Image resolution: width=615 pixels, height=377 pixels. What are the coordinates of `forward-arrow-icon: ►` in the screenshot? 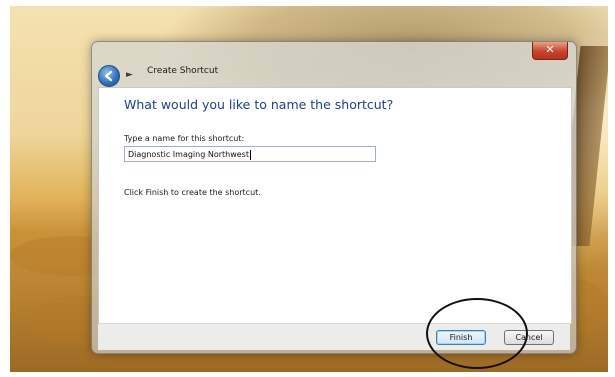 It's located at (129, 75).